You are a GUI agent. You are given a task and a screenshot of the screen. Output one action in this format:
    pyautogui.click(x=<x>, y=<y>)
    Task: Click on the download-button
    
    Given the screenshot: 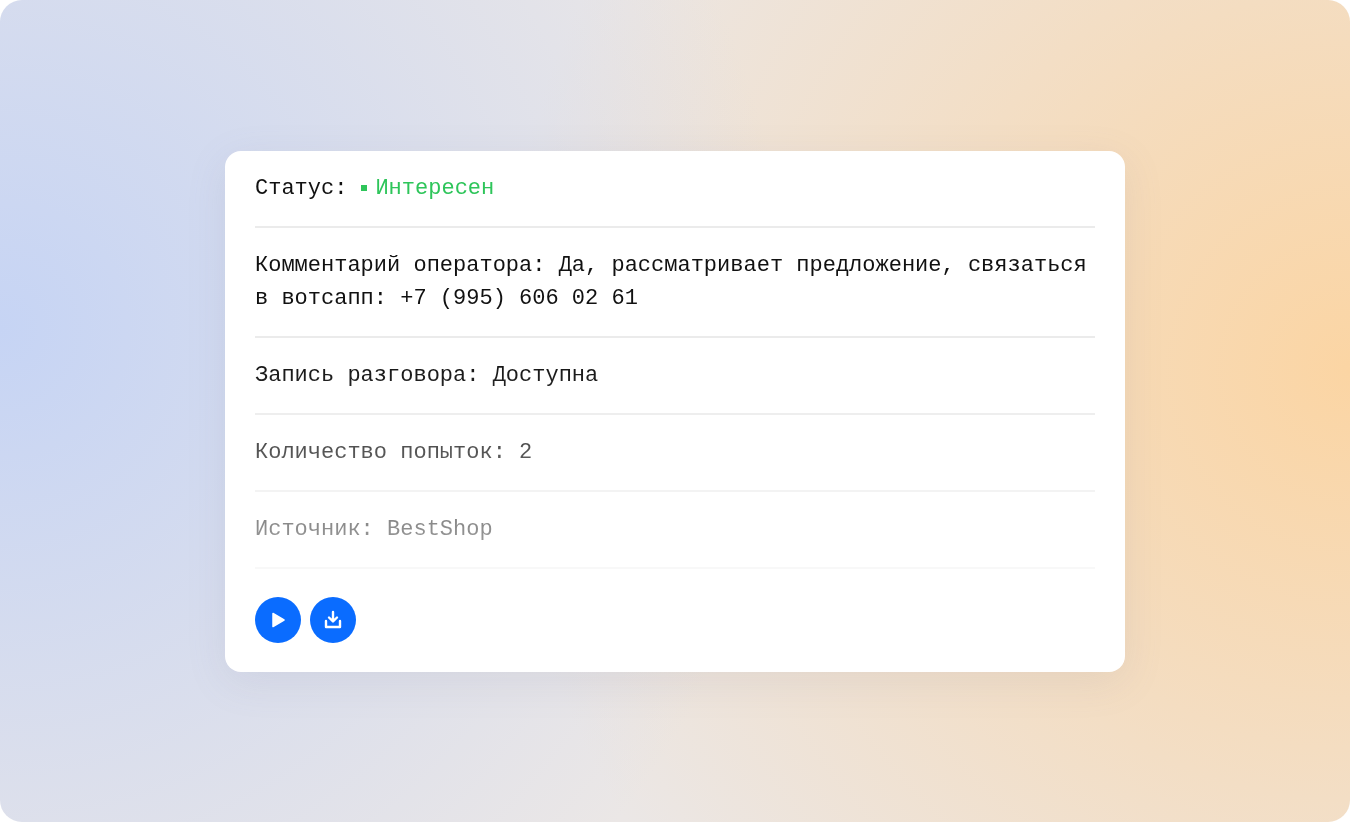 What is the action you would take?
    pyautogui.click(x=333, y=619)
    